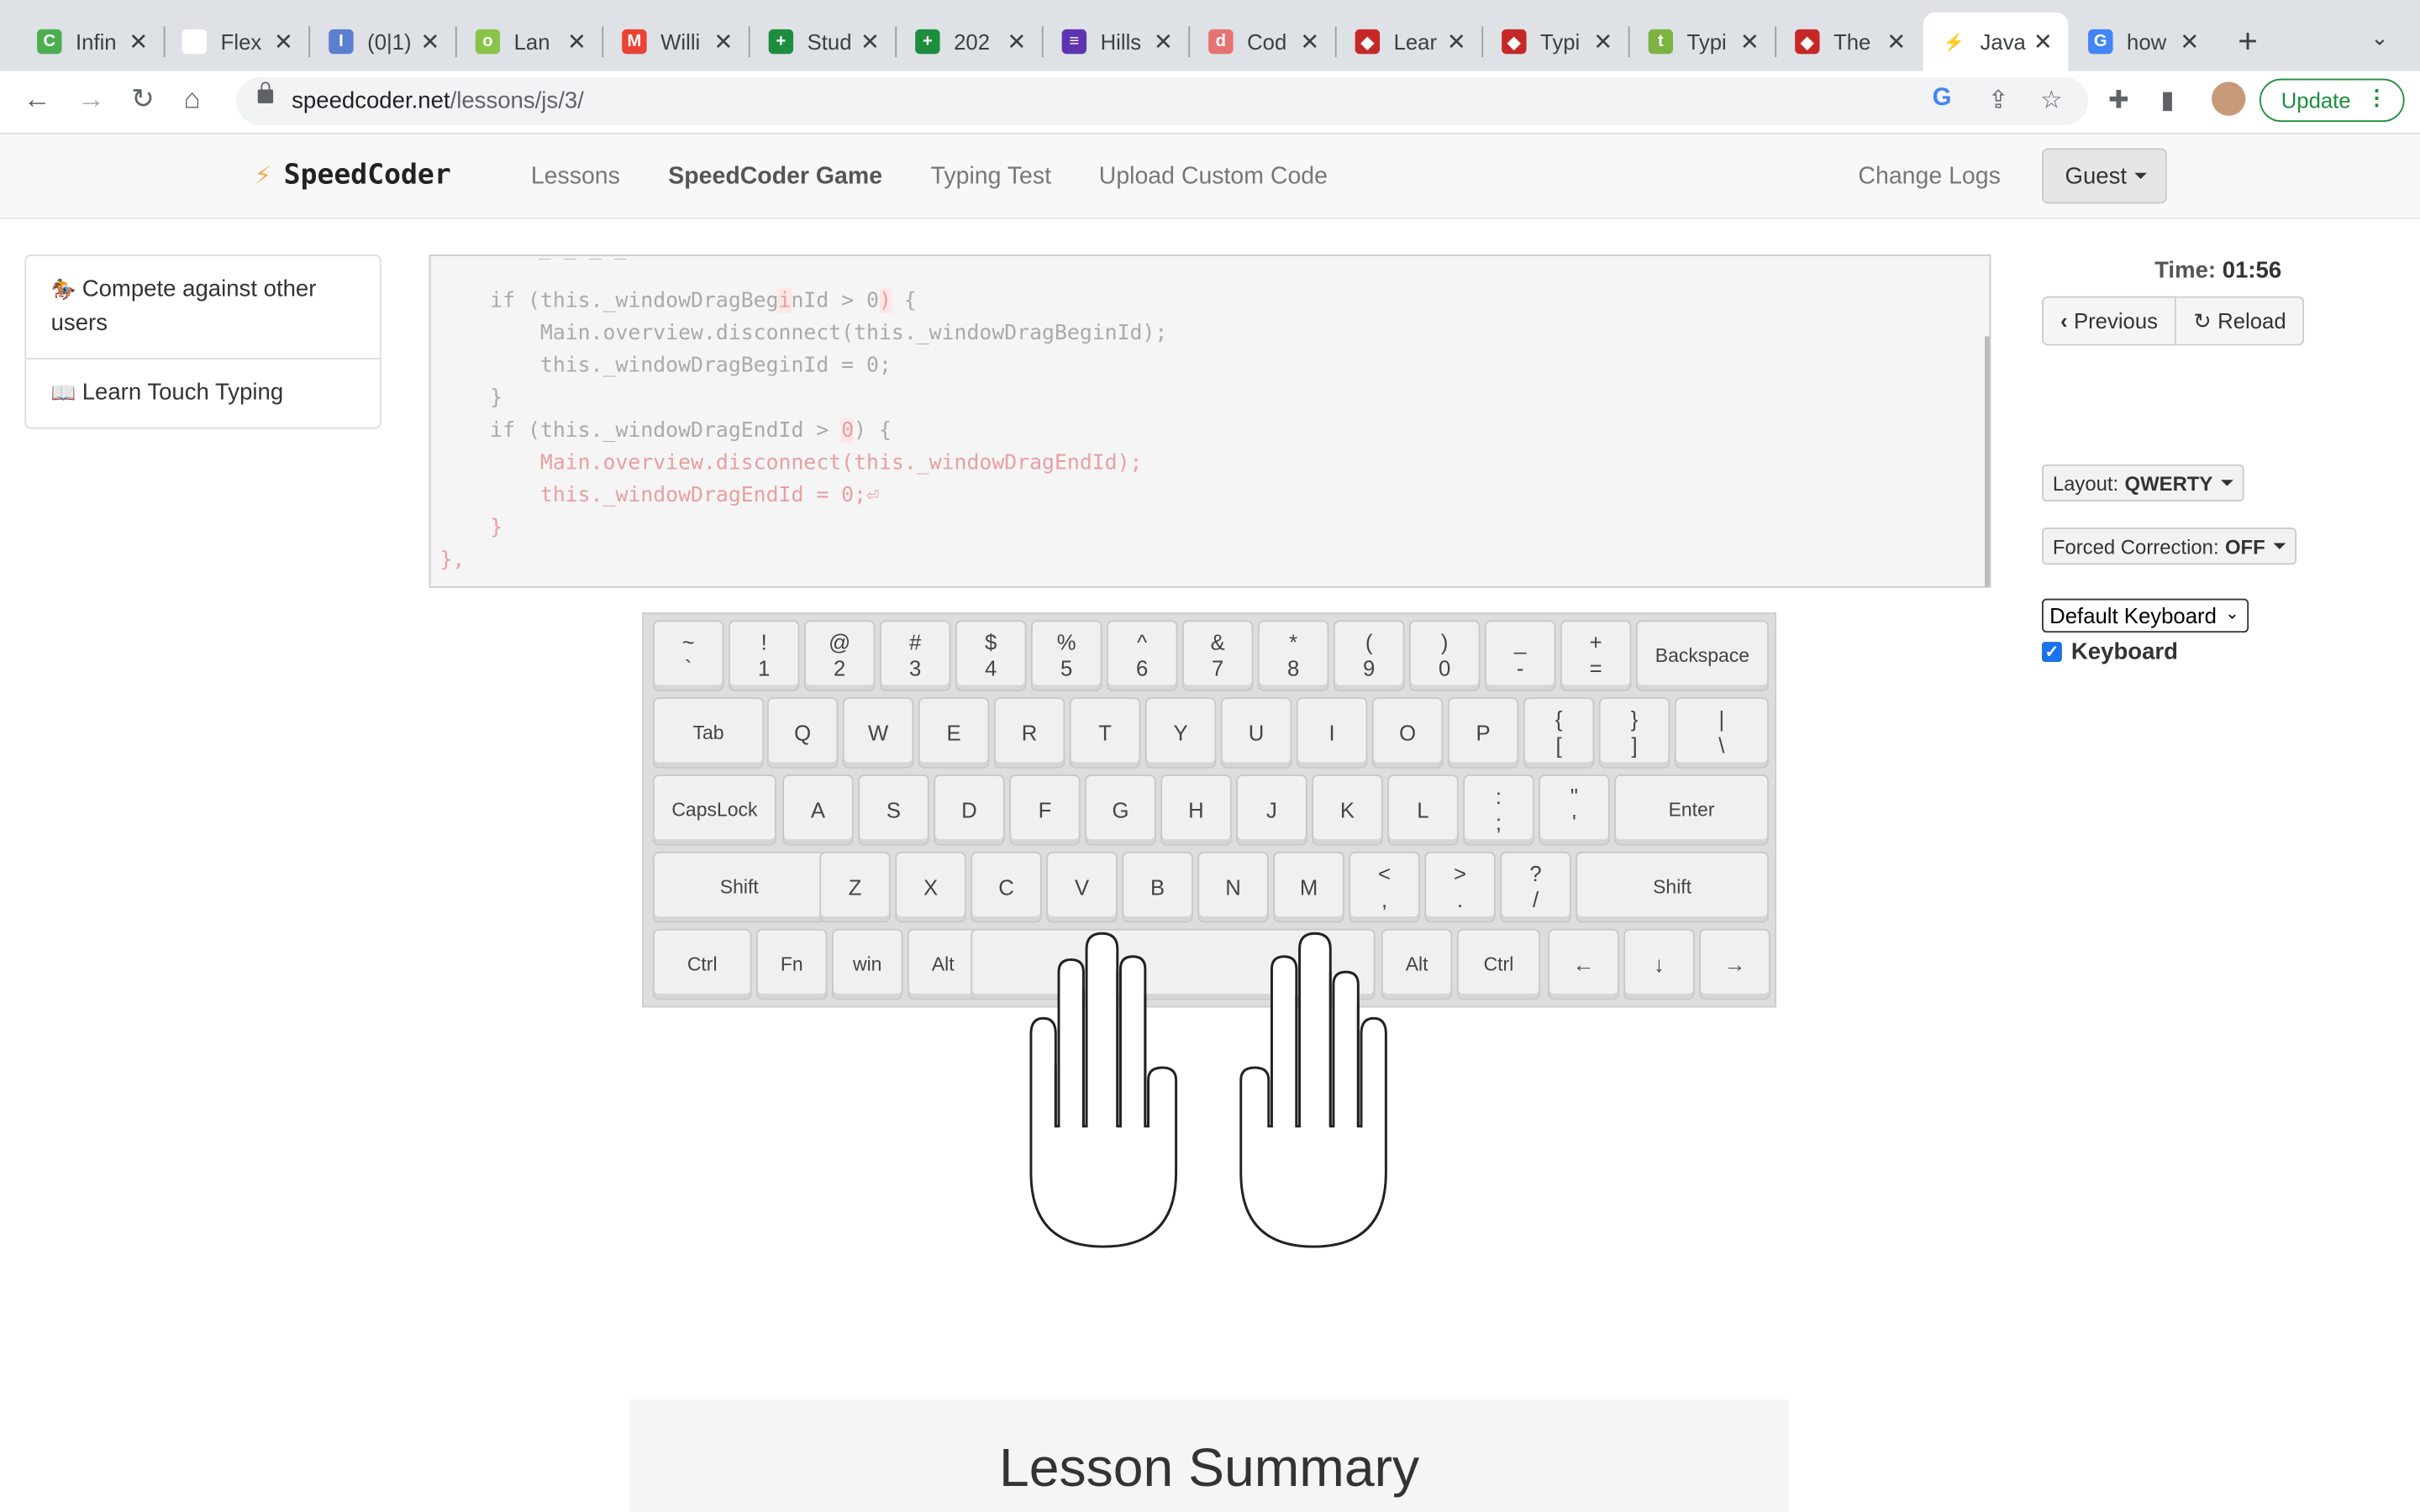 The height and width of the screenshot is (1512, 2420). I want to click on key-t: T, so click(1105, 733).